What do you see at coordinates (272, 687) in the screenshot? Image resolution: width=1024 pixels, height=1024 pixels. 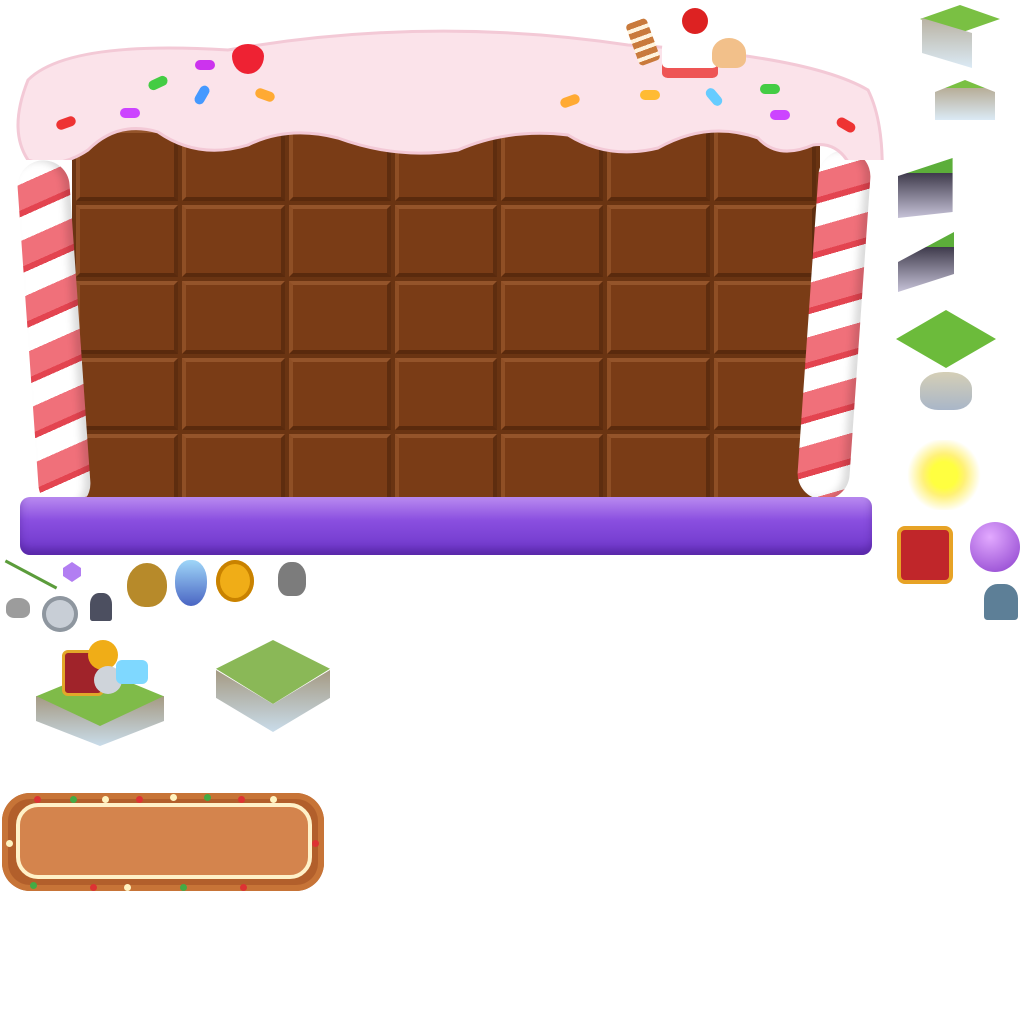 I see `grass-island-icon` at bounding box center [272, 687].